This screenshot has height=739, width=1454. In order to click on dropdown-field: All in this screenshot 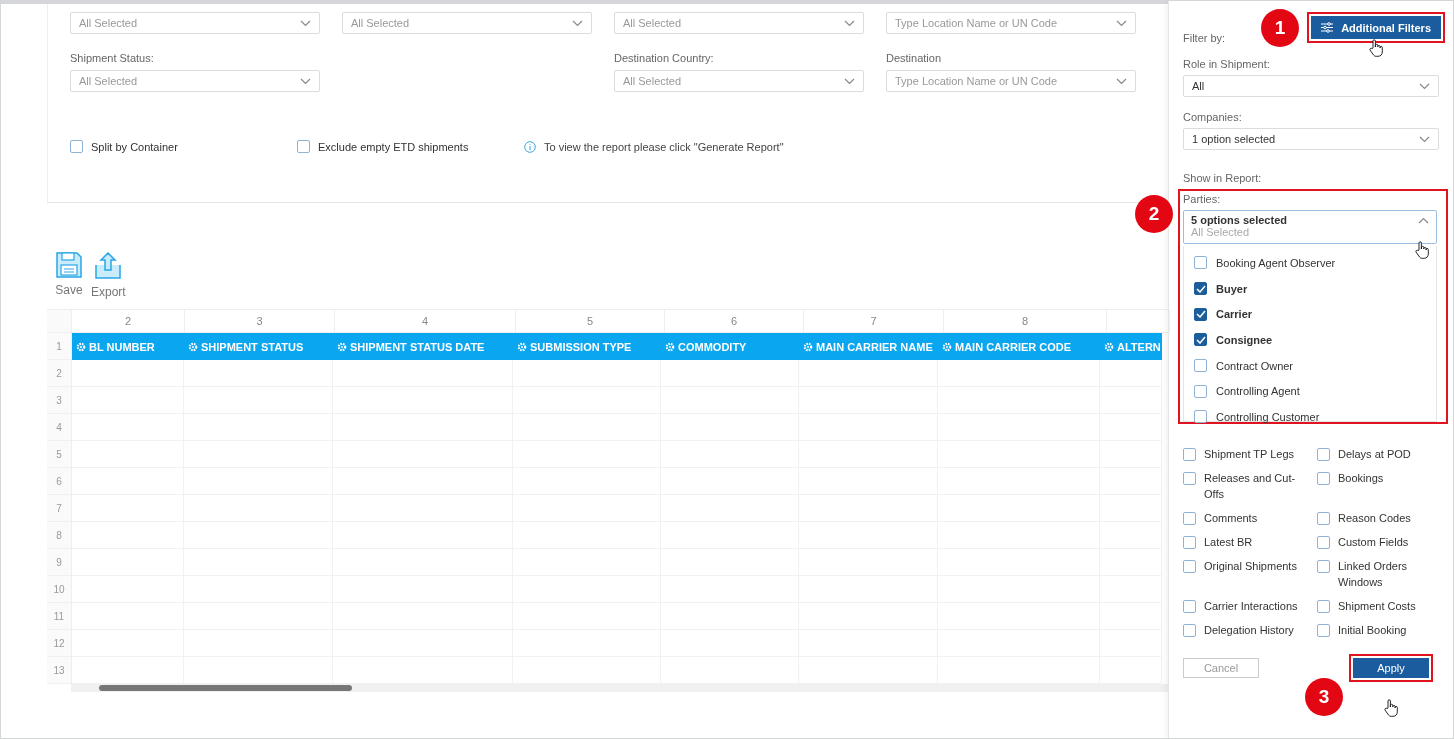, I will do `click(1311, 86)`.